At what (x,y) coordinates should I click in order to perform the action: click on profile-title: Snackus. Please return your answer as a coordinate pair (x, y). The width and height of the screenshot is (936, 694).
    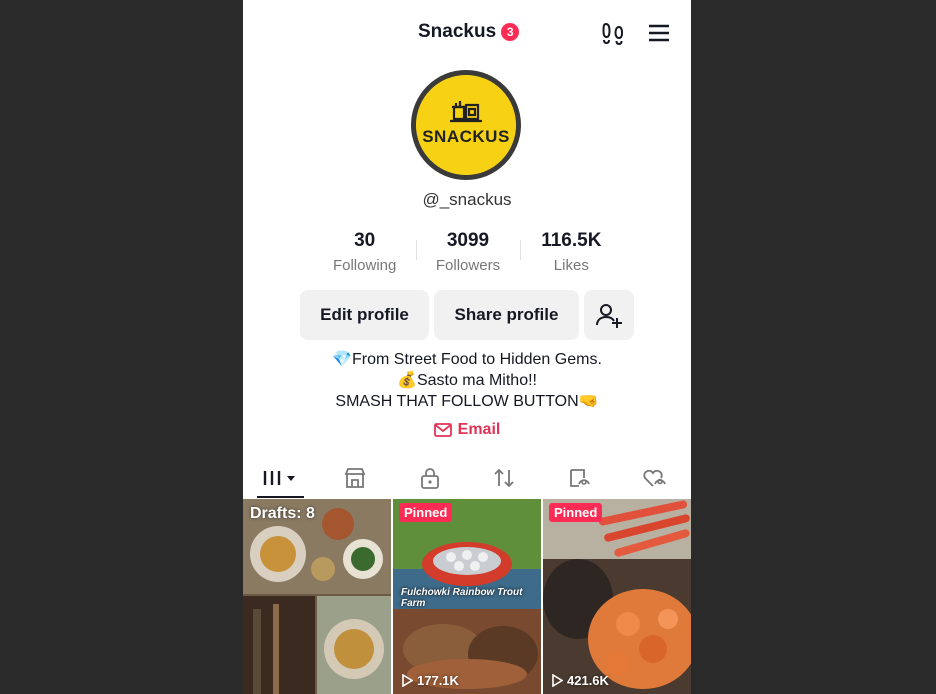
    Looking at the image, I should click on (457, 31).